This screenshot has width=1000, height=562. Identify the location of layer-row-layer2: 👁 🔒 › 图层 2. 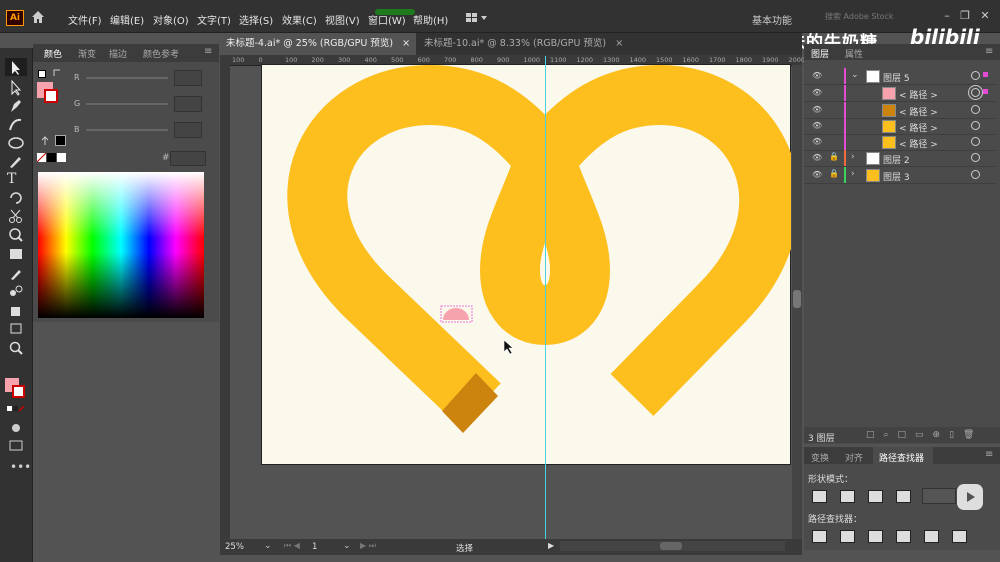
(900, 158).